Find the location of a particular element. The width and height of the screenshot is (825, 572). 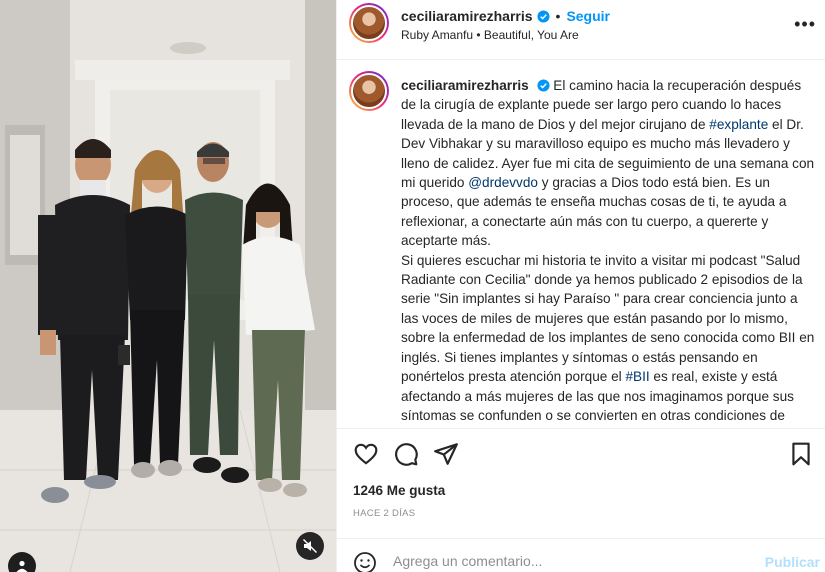

author-username: ceciliaramirezharris is located at coordinates (467, 16).